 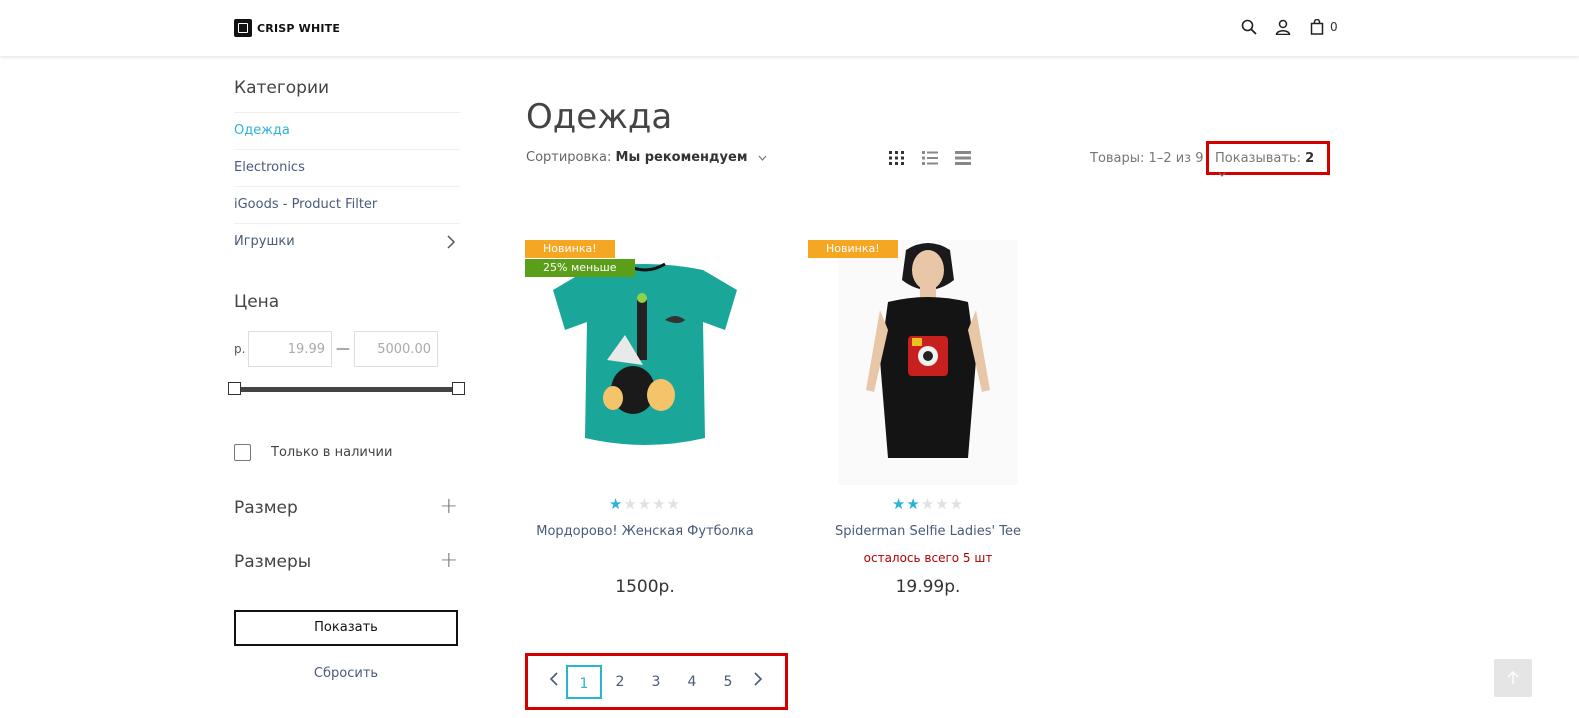 I want to click on in-stock-checkbox, so click(x=242, y=452).